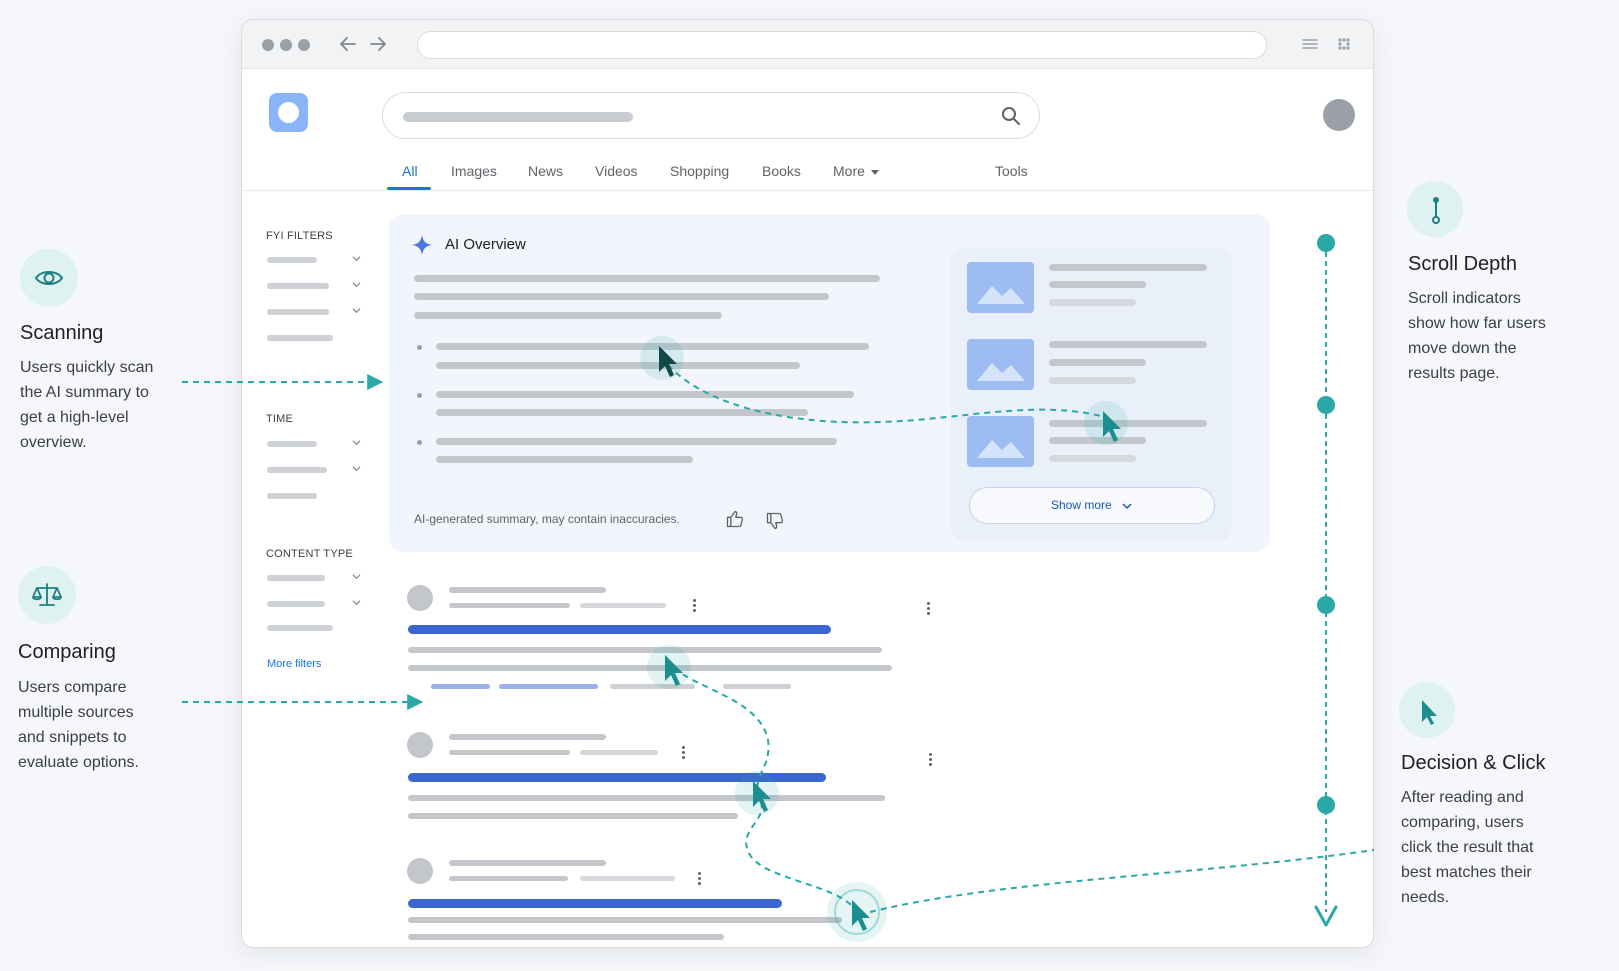 The height and width of the screenshot is (971, 1619). I want to click on image-placeholder-icon, so click(1000, 441).